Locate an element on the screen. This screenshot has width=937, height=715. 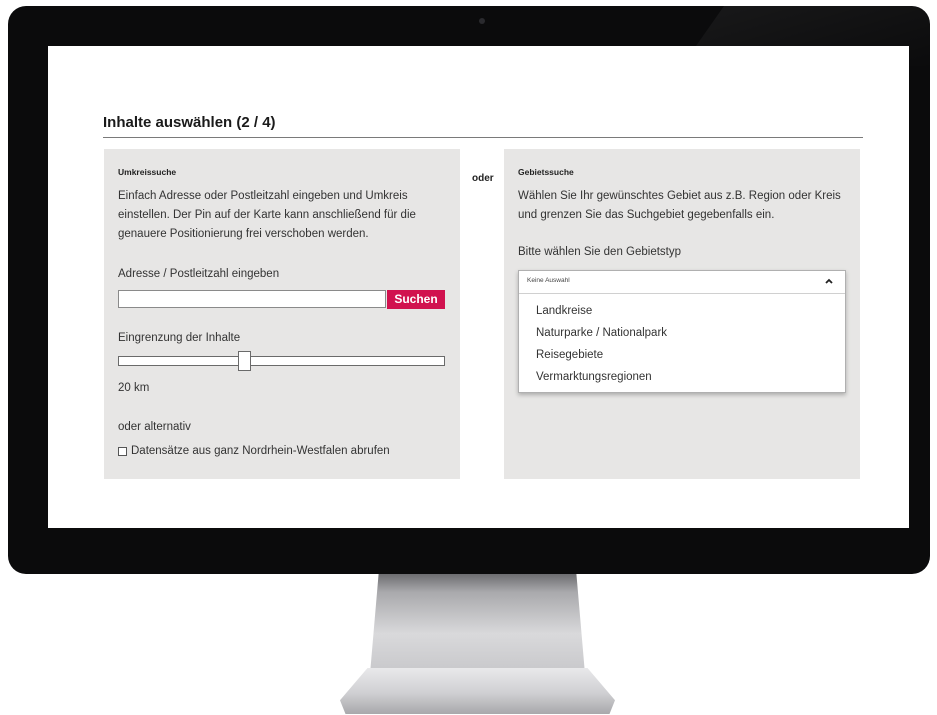
area-type-label: Bitte wählen Sie den Gebietstyp is located at coordinates (600, 252).